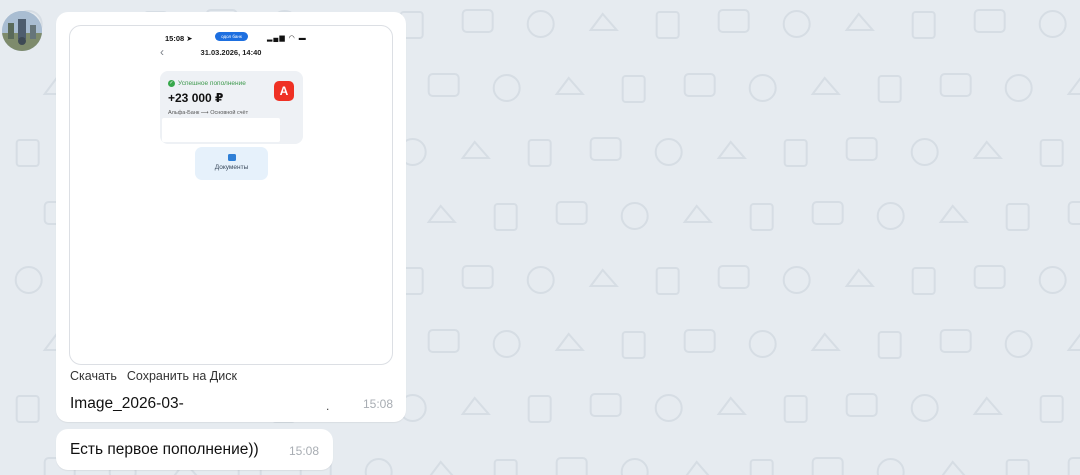 Image resolution: width=1080 pixels, height=475 pixels. I want to click on file-name: Image_2026-03-, so click(127, 404).